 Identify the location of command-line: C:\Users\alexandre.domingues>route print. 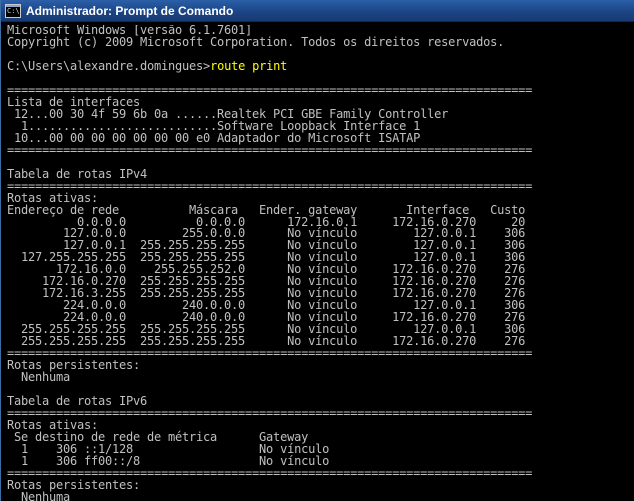
(318, 65).